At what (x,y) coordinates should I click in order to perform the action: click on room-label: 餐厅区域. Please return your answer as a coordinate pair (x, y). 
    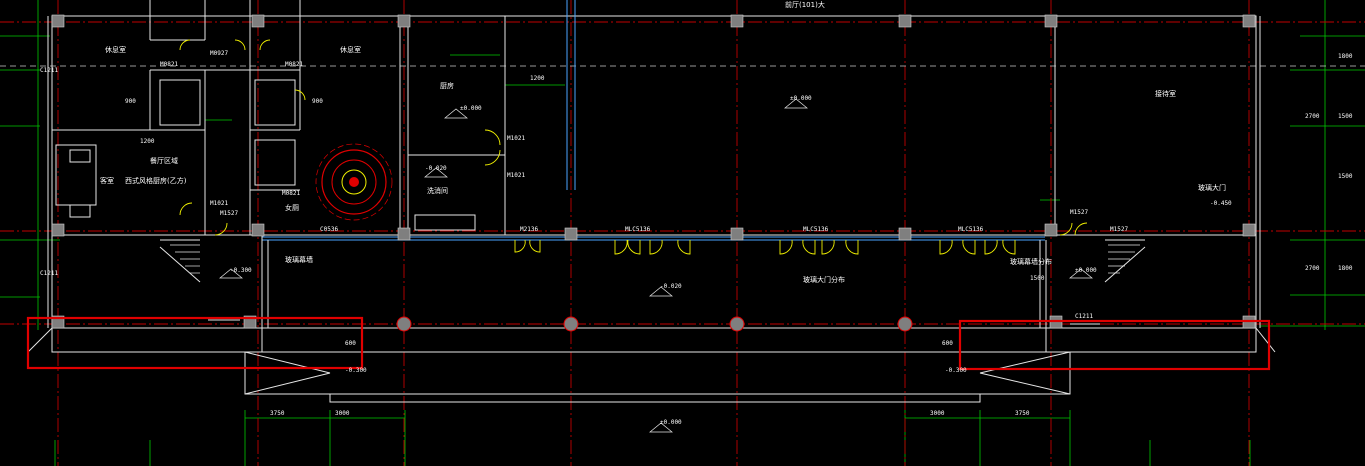
    Looking at the image, I should click on (164, 160).